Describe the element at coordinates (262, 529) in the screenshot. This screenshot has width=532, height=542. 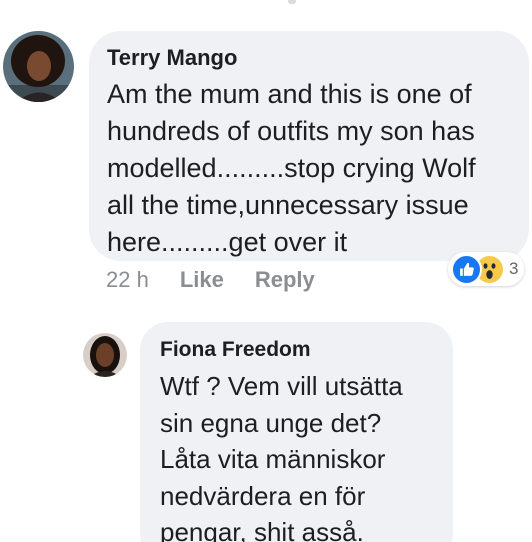
I see `comment-text-line: pengar, shit asså.` at that location.